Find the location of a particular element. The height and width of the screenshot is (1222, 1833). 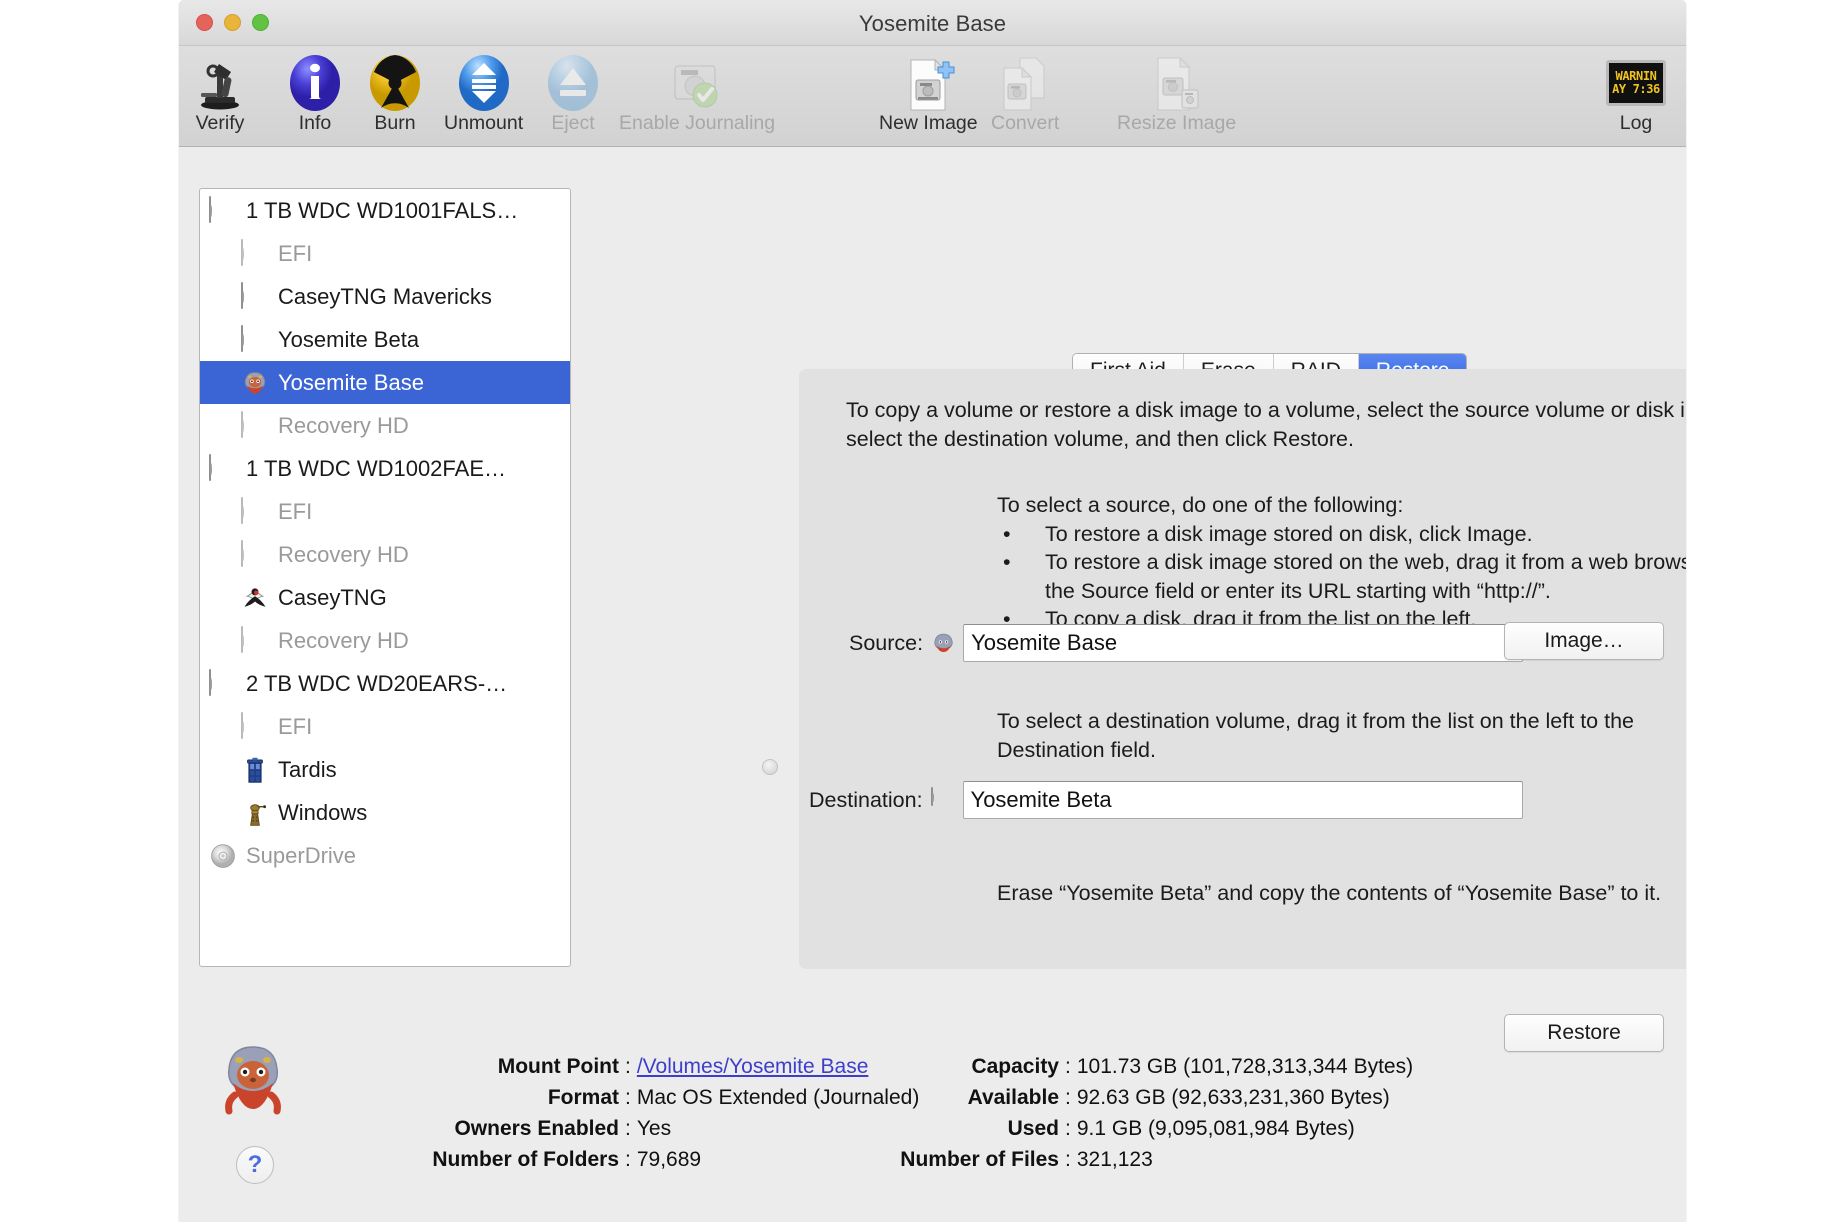

destination-label: Destination: is located at coordinates (866, 799).